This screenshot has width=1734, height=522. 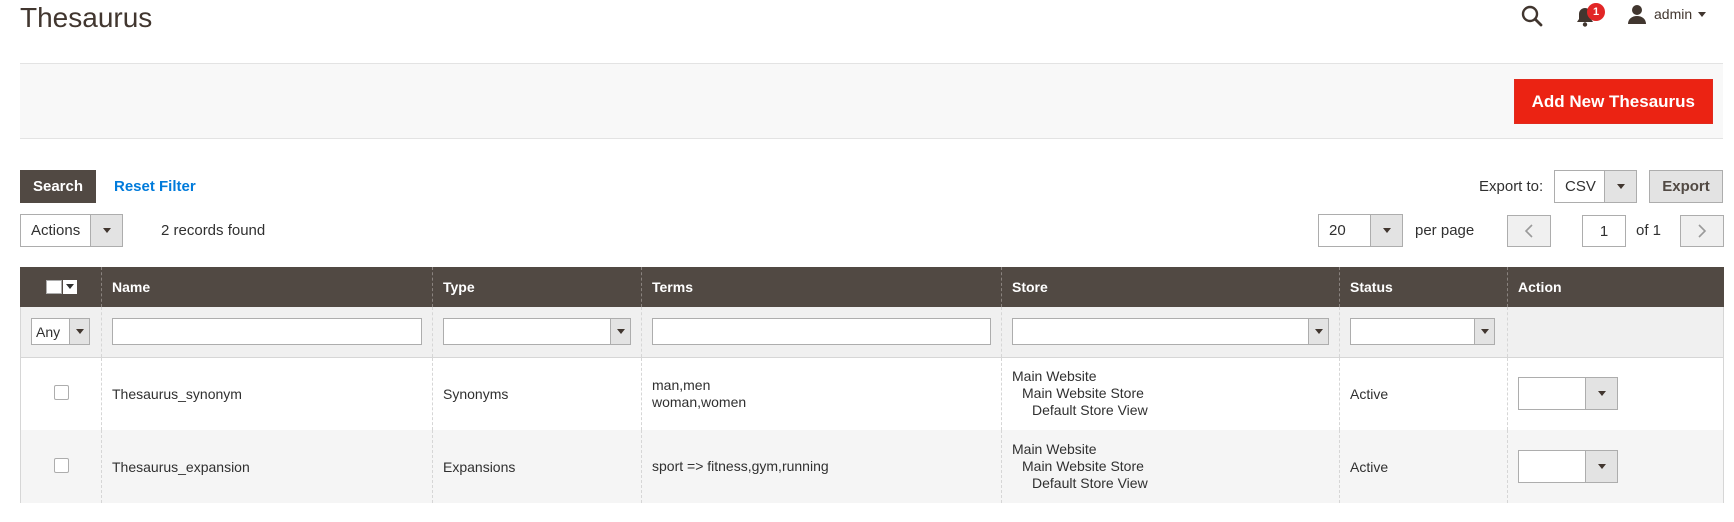 What do you see at coordinates (1422, 332) in the screenshot?
I see `status-filter-select` at bounding box center [1422, 332].